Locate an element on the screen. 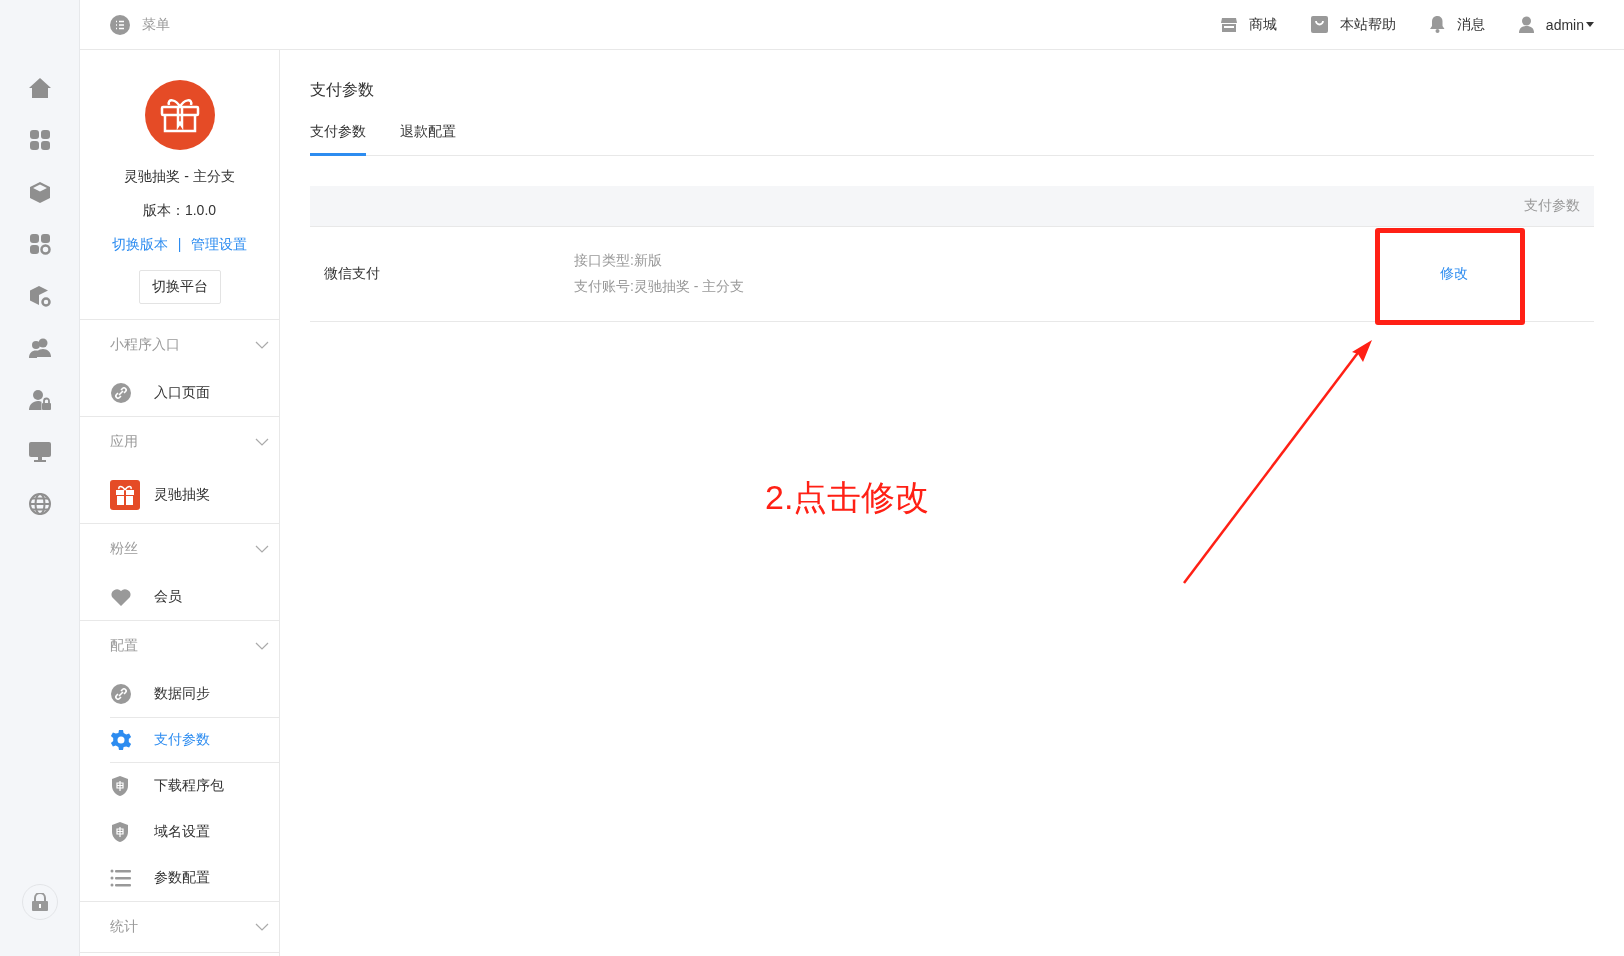 Image resolution: width=1624 pixels, height=956 pixels. cube-icon is located at coordinates (39, 192).